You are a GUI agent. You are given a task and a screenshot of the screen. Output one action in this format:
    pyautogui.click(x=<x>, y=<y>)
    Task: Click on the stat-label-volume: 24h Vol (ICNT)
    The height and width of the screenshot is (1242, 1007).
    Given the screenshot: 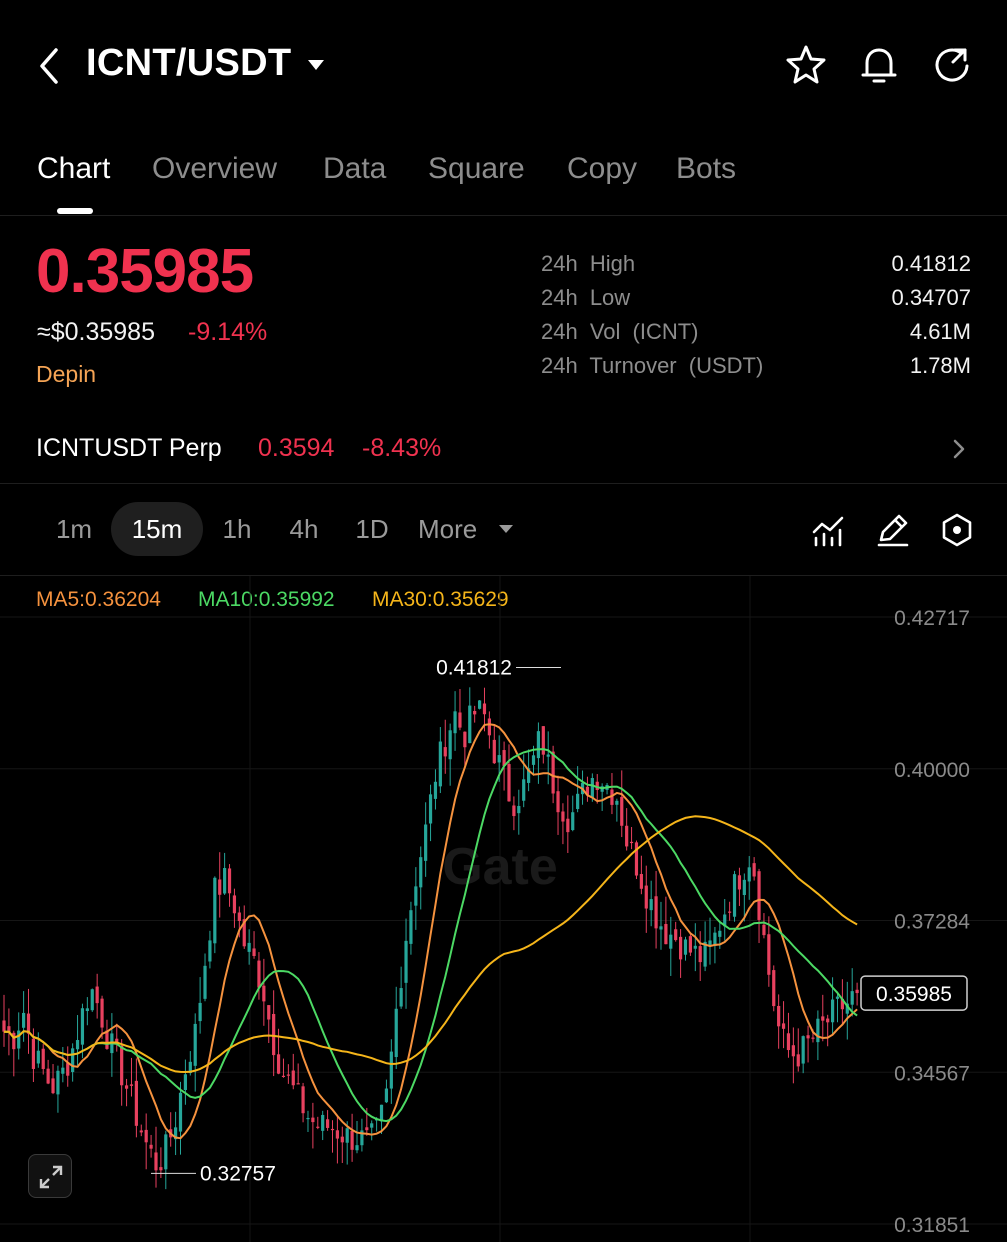 What is the action you would take?
    pyautogui.click(x=620, y=331)
    